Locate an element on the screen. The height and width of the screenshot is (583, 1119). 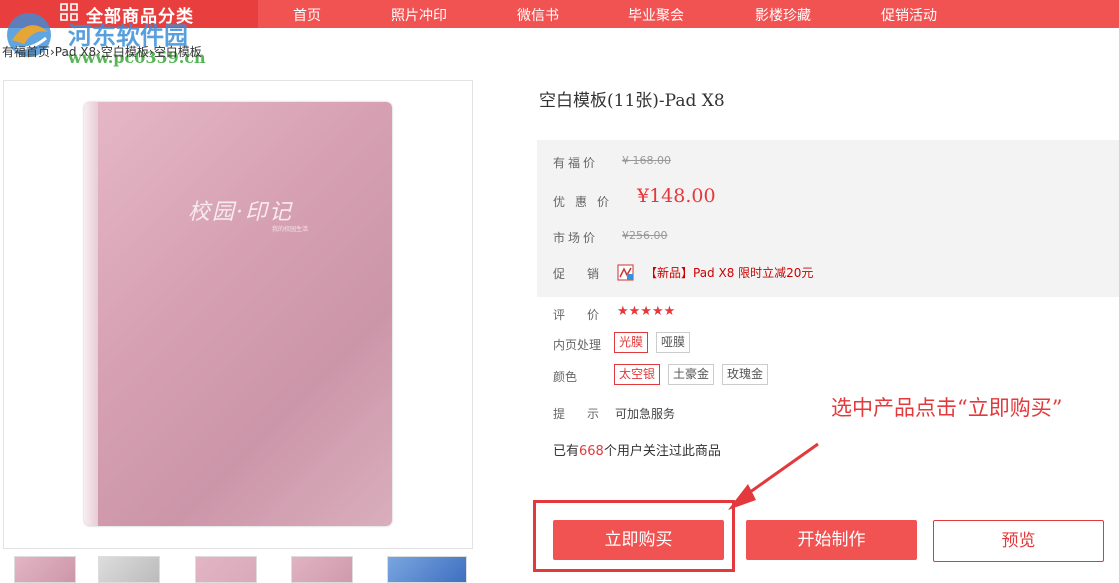
promo-tag-icon is located at coordinates (625, 272).